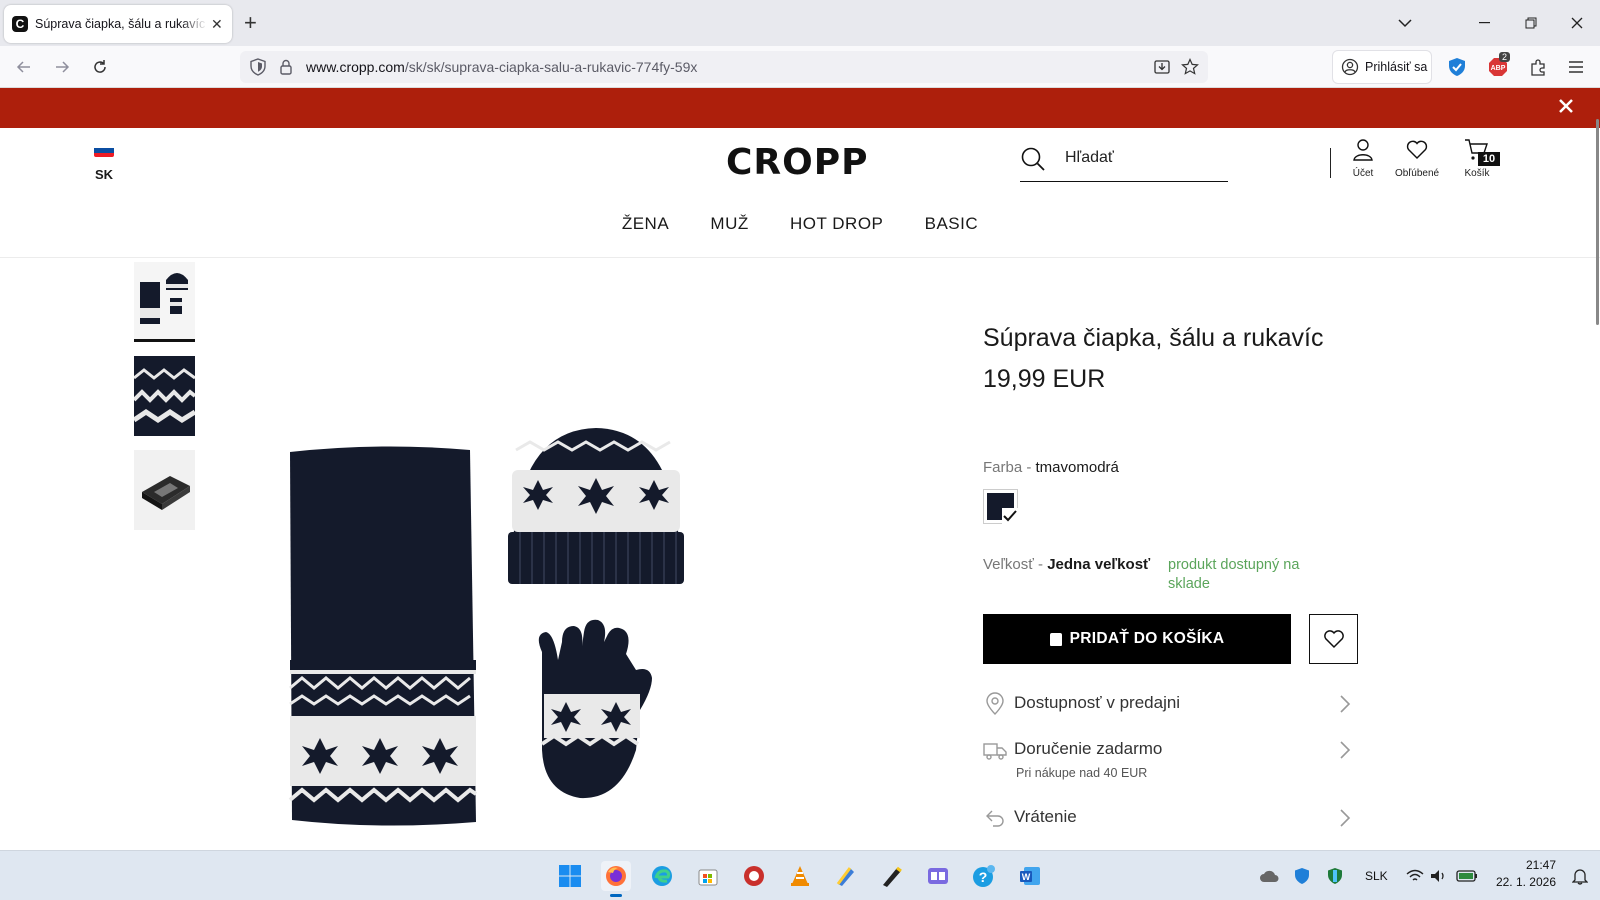 Image resolution: width=1600 pixels, height=900 pixels. I want to click on red-app-icon, so click(754, 876).